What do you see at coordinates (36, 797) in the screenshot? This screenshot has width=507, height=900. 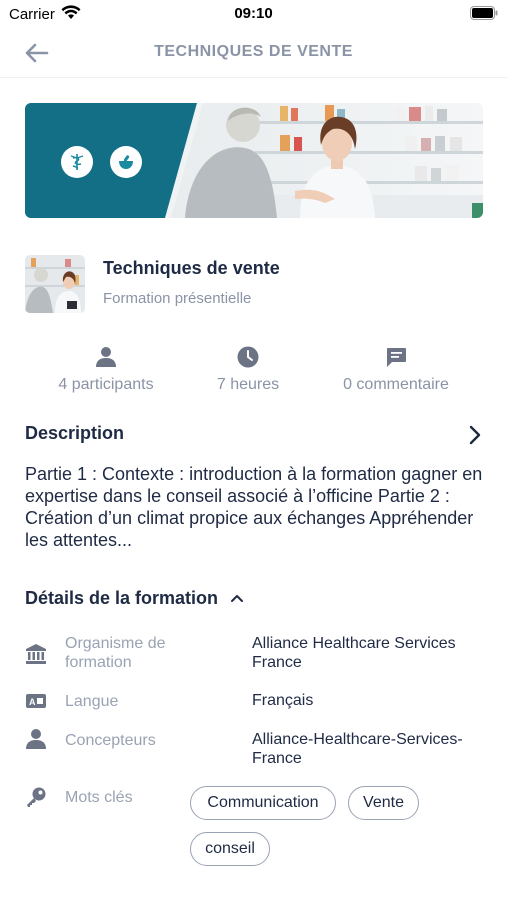 I see `key-icon` at bounding box center [36, 797].